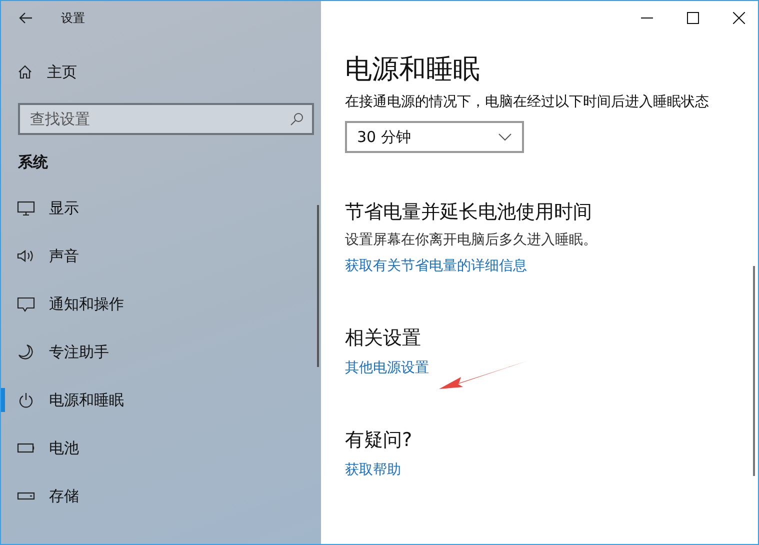  What do you see at coordinates (161, 208) in the screenshot?
I see `sidebar-item: 显示` at bounding box center [161, 208].